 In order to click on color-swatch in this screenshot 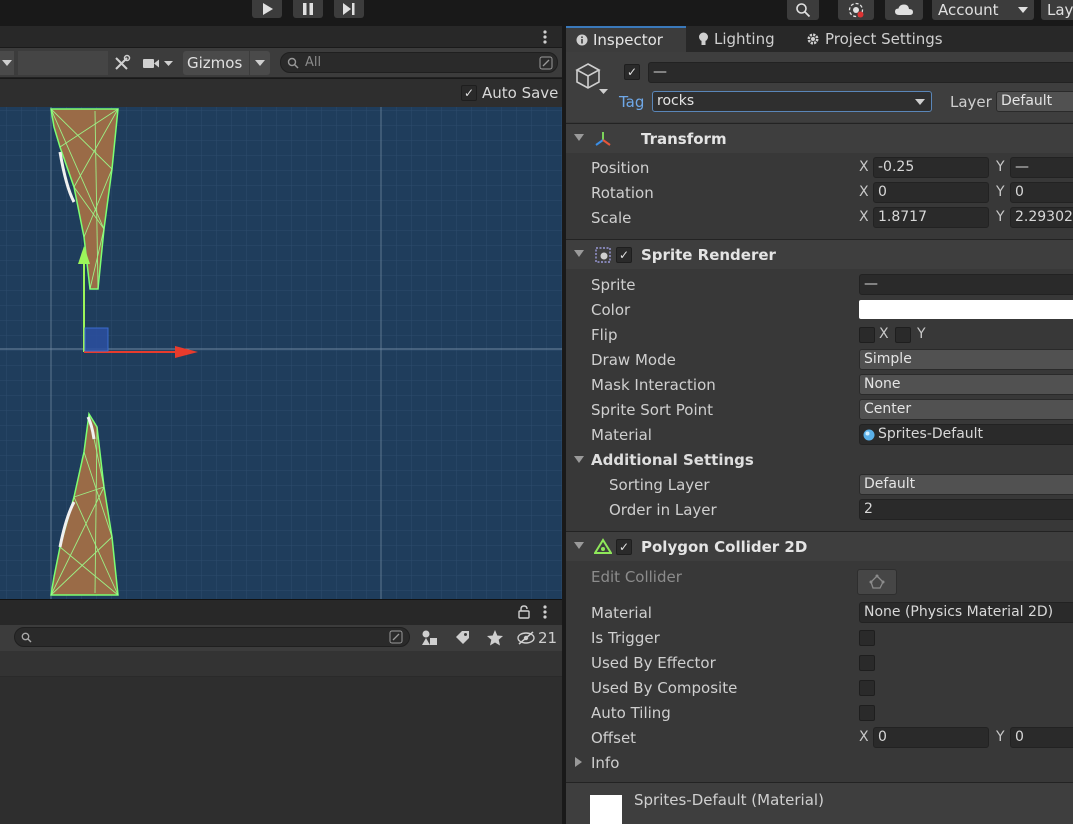, I will do `click(966, 309)`.